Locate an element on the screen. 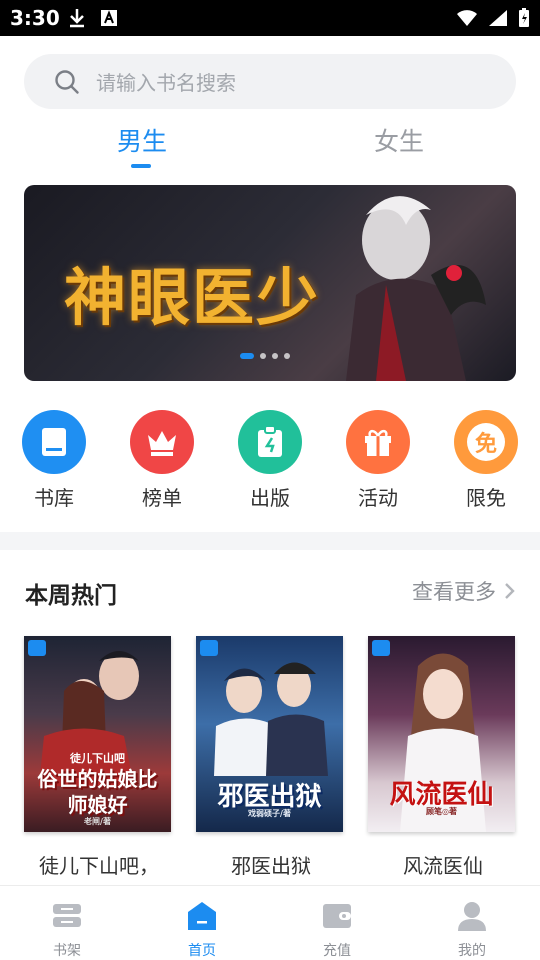 The image size is (540, 960). book-card: 徒儿下山吧 俗世的姑娘比师娘好 老闸/著 徒儿下山吧， is located at coordinates (99, 757).